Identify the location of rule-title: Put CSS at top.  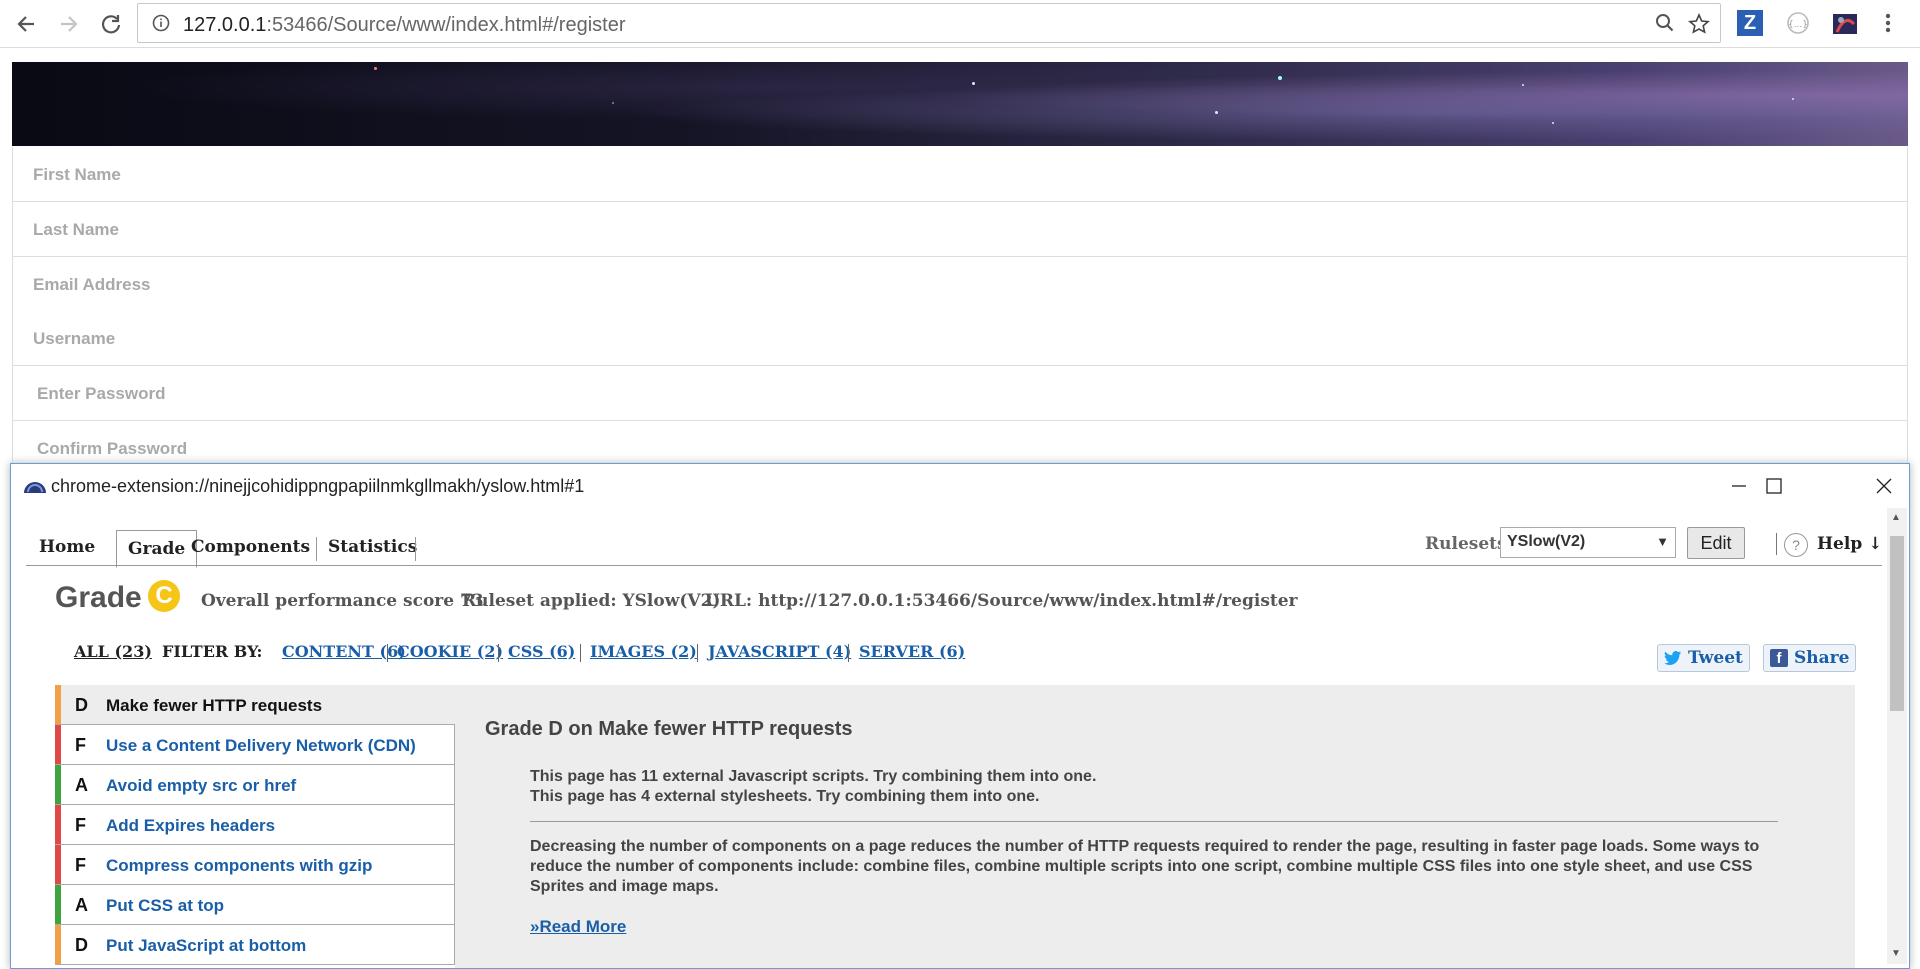
(165, 905).